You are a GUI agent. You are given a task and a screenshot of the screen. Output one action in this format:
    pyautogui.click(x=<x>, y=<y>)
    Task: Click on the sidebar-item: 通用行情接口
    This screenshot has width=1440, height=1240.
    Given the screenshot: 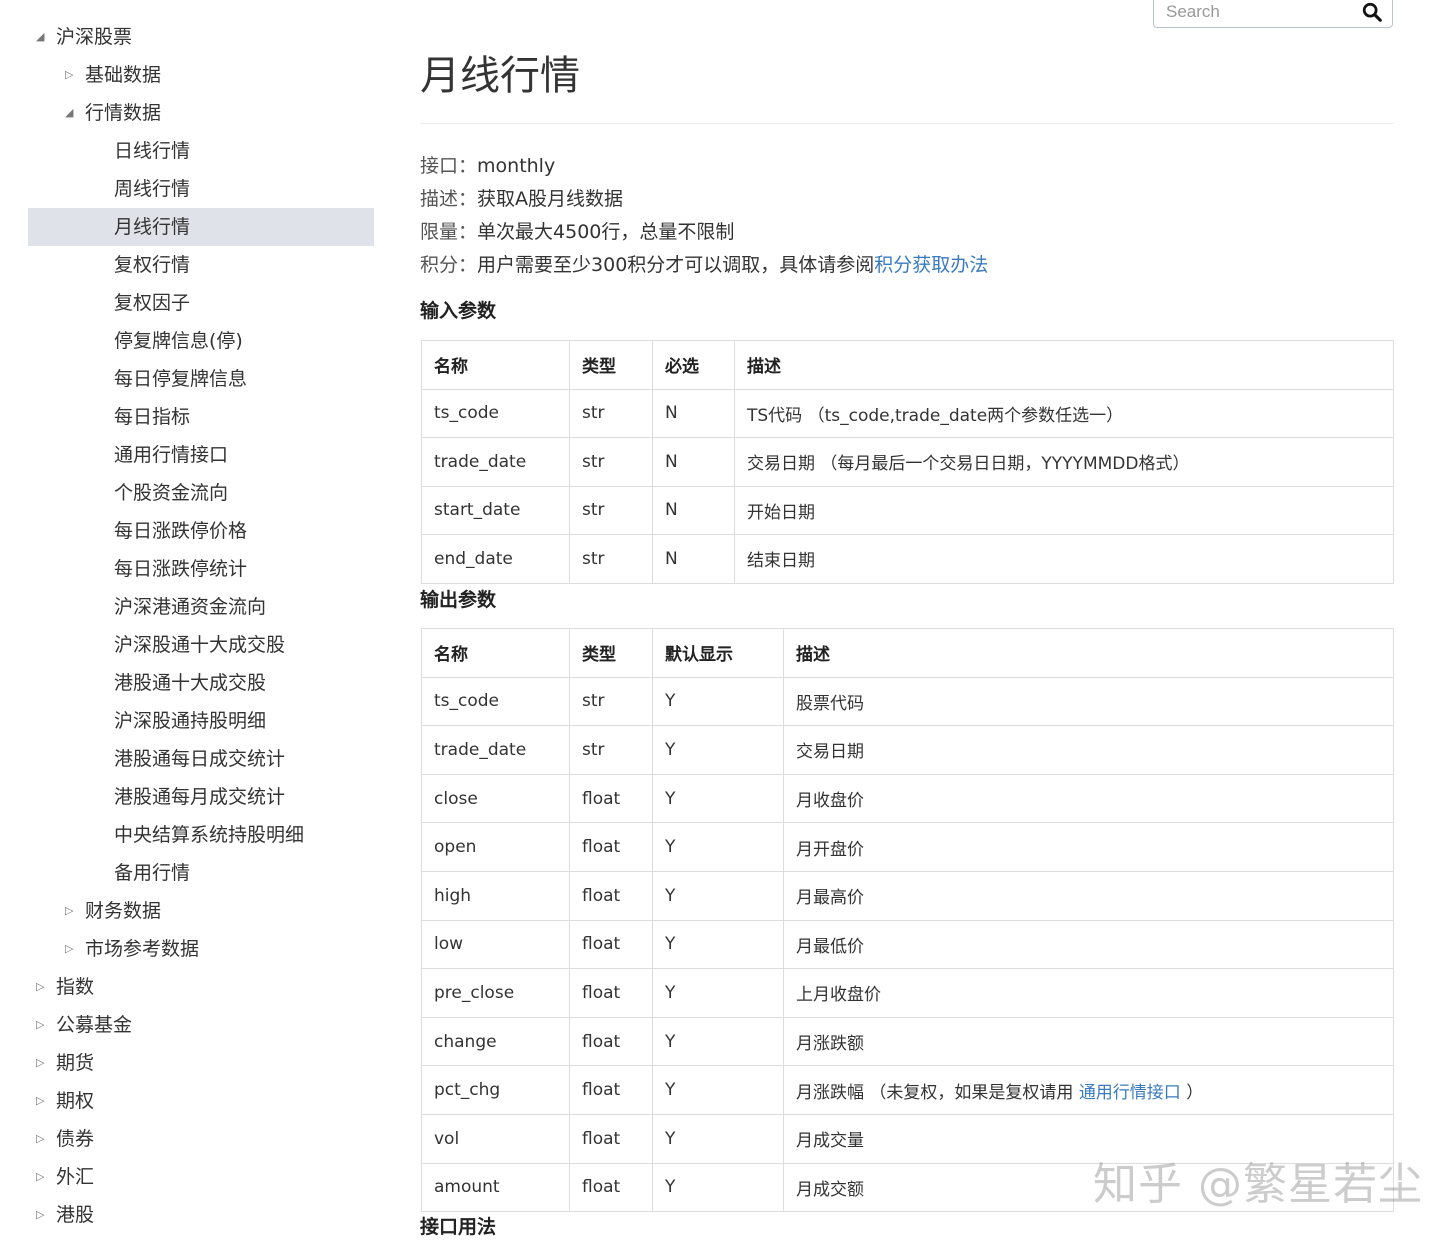 What is the action you would take?
    pyautogui.click(x=201, y=455)
    